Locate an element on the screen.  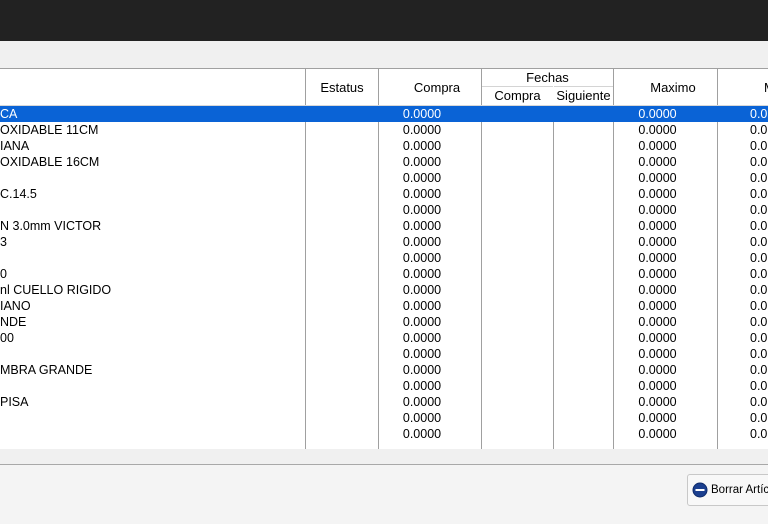
cell-desc: CA is located at coordinates (9, 114).